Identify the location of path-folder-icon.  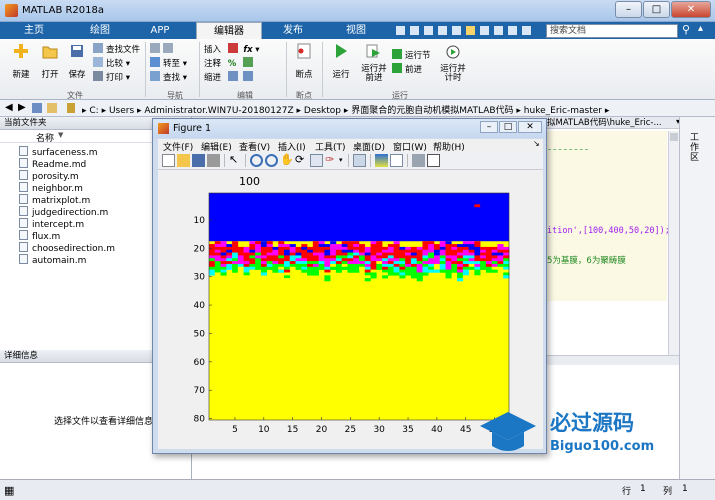
(71, 108).